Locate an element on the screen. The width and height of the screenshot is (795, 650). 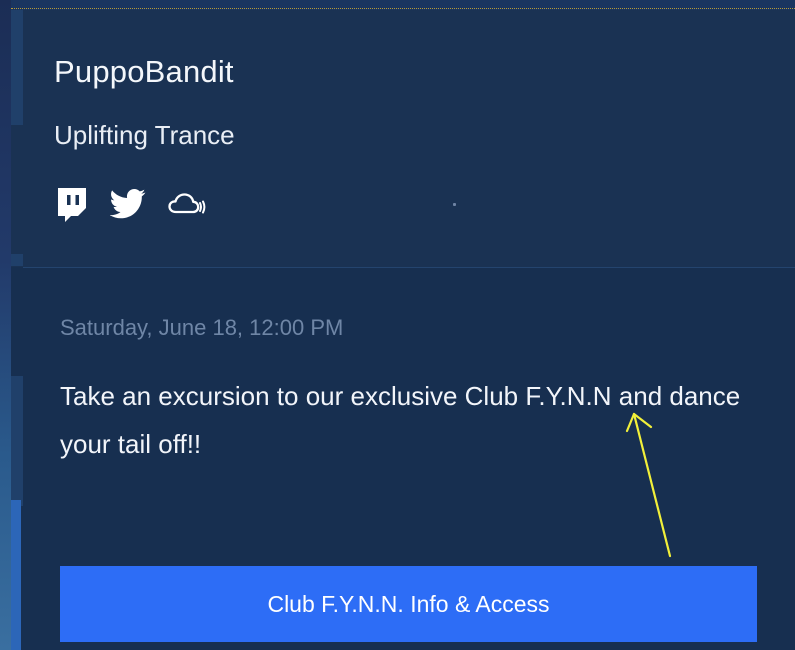
mixcloud-icon is located at coordinates (187, 204).